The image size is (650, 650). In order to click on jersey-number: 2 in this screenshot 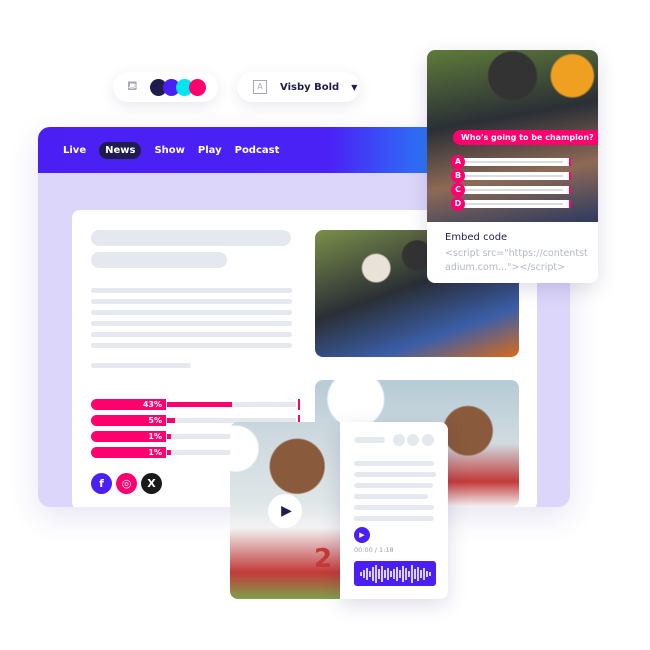, I will do `click(323, 559)`.